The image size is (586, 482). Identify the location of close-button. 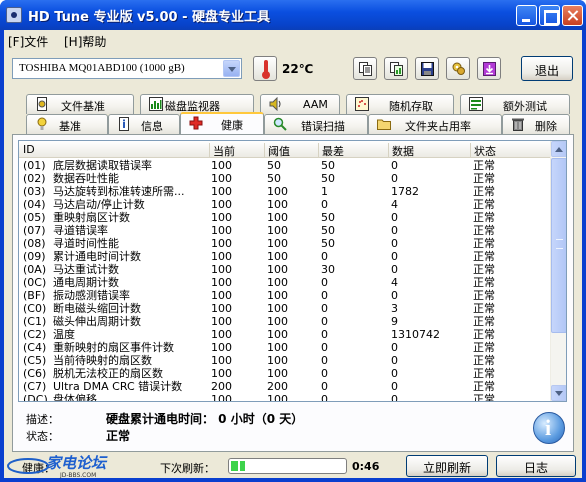
(572, 15).